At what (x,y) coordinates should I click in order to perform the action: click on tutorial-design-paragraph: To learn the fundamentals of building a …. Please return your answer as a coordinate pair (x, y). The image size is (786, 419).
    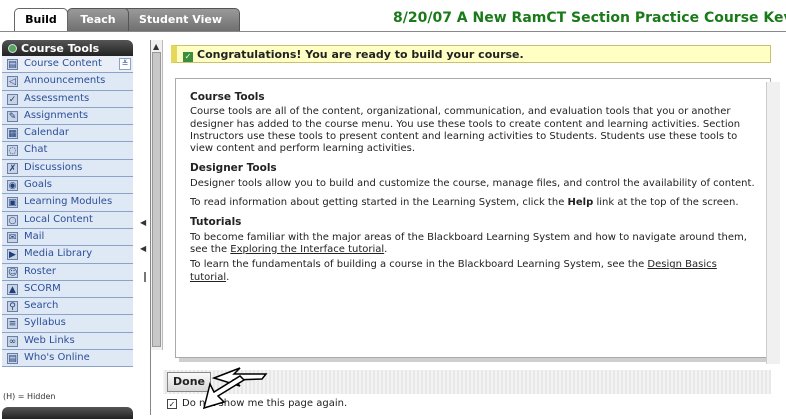
    Looking at the image, I should click on (453, 271).